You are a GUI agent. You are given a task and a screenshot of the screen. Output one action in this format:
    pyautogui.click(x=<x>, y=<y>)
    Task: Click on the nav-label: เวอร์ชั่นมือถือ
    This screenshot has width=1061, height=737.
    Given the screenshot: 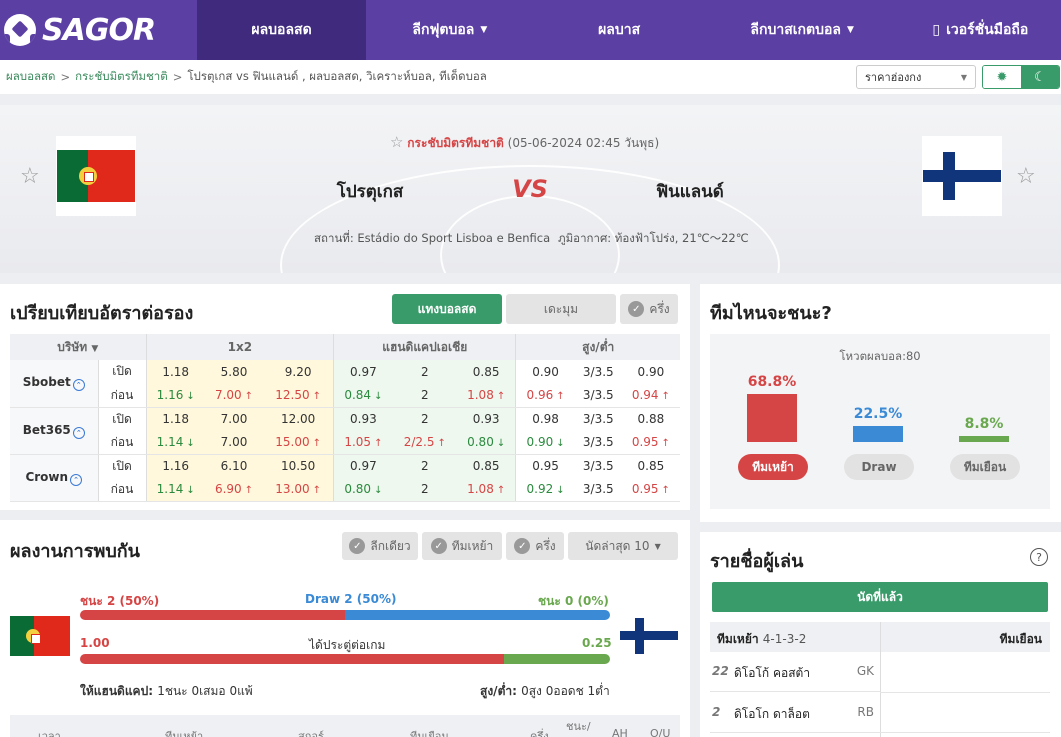 What is the action you would take?
    pyautogui.click(x=987, y=30)
    